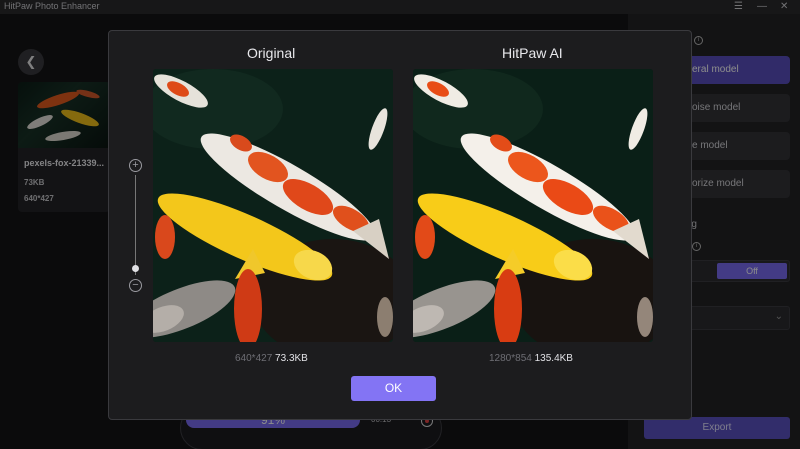 Image resolution: width=800 pixels, height=449 pixels. Describe the element at coordinates (271, 53) in the screenshot. I see `original-title: Original` at that location.